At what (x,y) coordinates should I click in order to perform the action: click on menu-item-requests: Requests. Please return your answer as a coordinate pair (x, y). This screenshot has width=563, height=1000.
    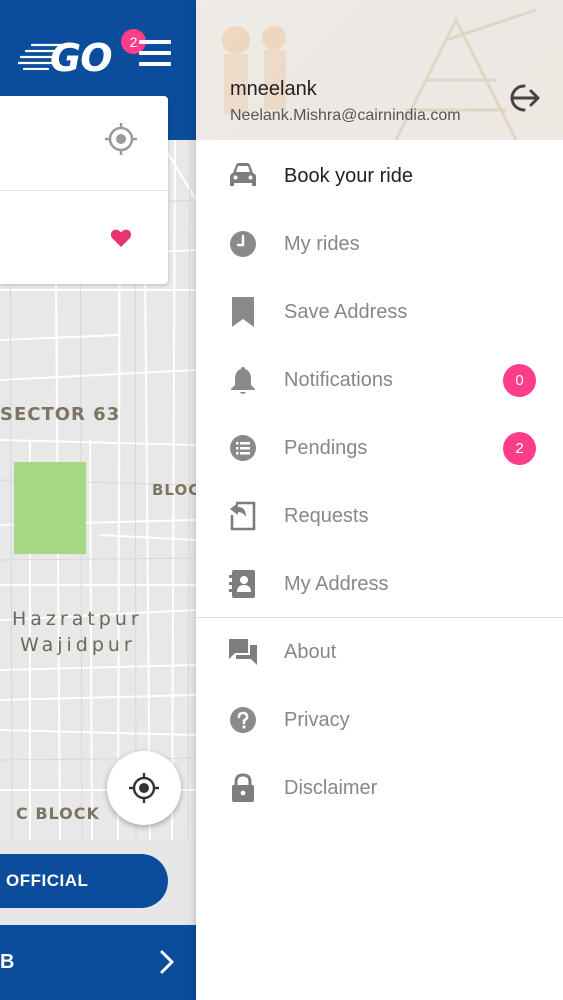
    Looking at the image, I should click on (379, 516).